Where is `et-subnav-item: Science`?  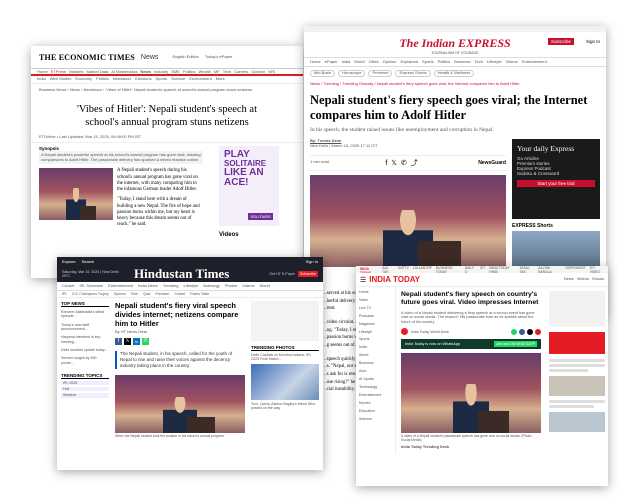 et-subnav-item: Science is located at coordinates (178, 79).